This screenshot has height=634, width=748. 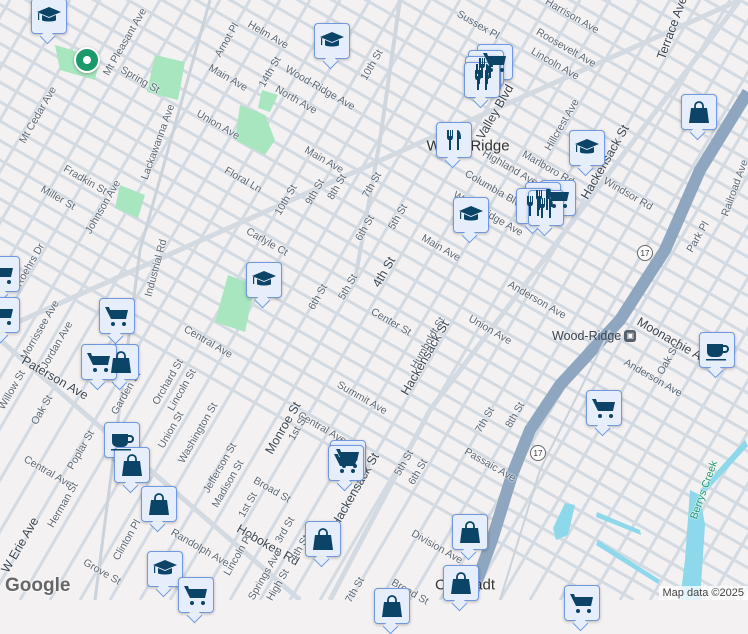 I want to click on cafe-marker, so click(x=717, y=350).